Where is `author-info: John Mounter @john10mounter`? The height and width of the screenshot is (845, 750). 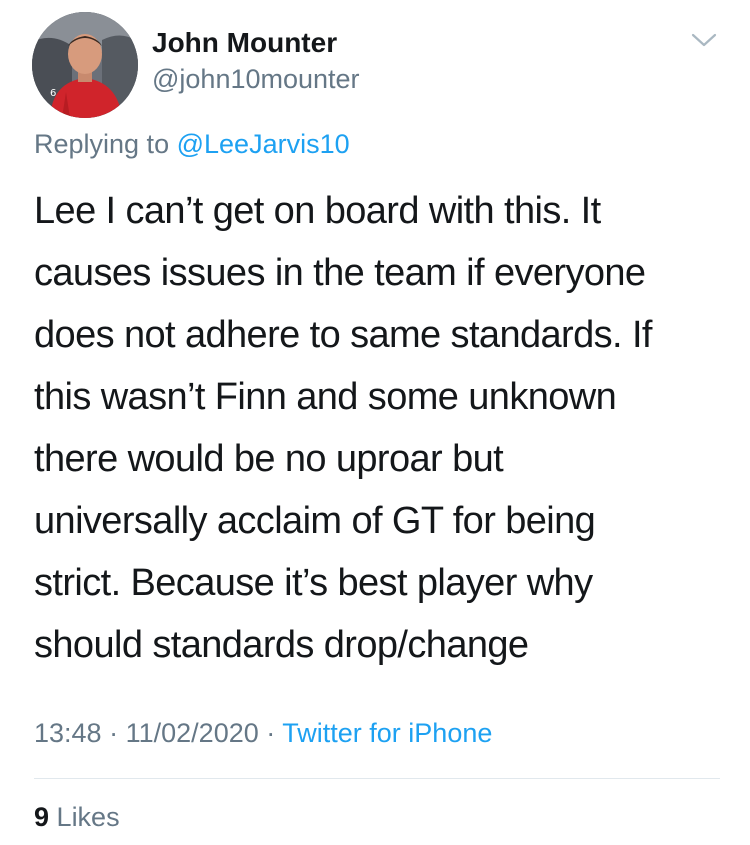
author-info: John Mounter @john10mounter is located at coordinates (256, 61).